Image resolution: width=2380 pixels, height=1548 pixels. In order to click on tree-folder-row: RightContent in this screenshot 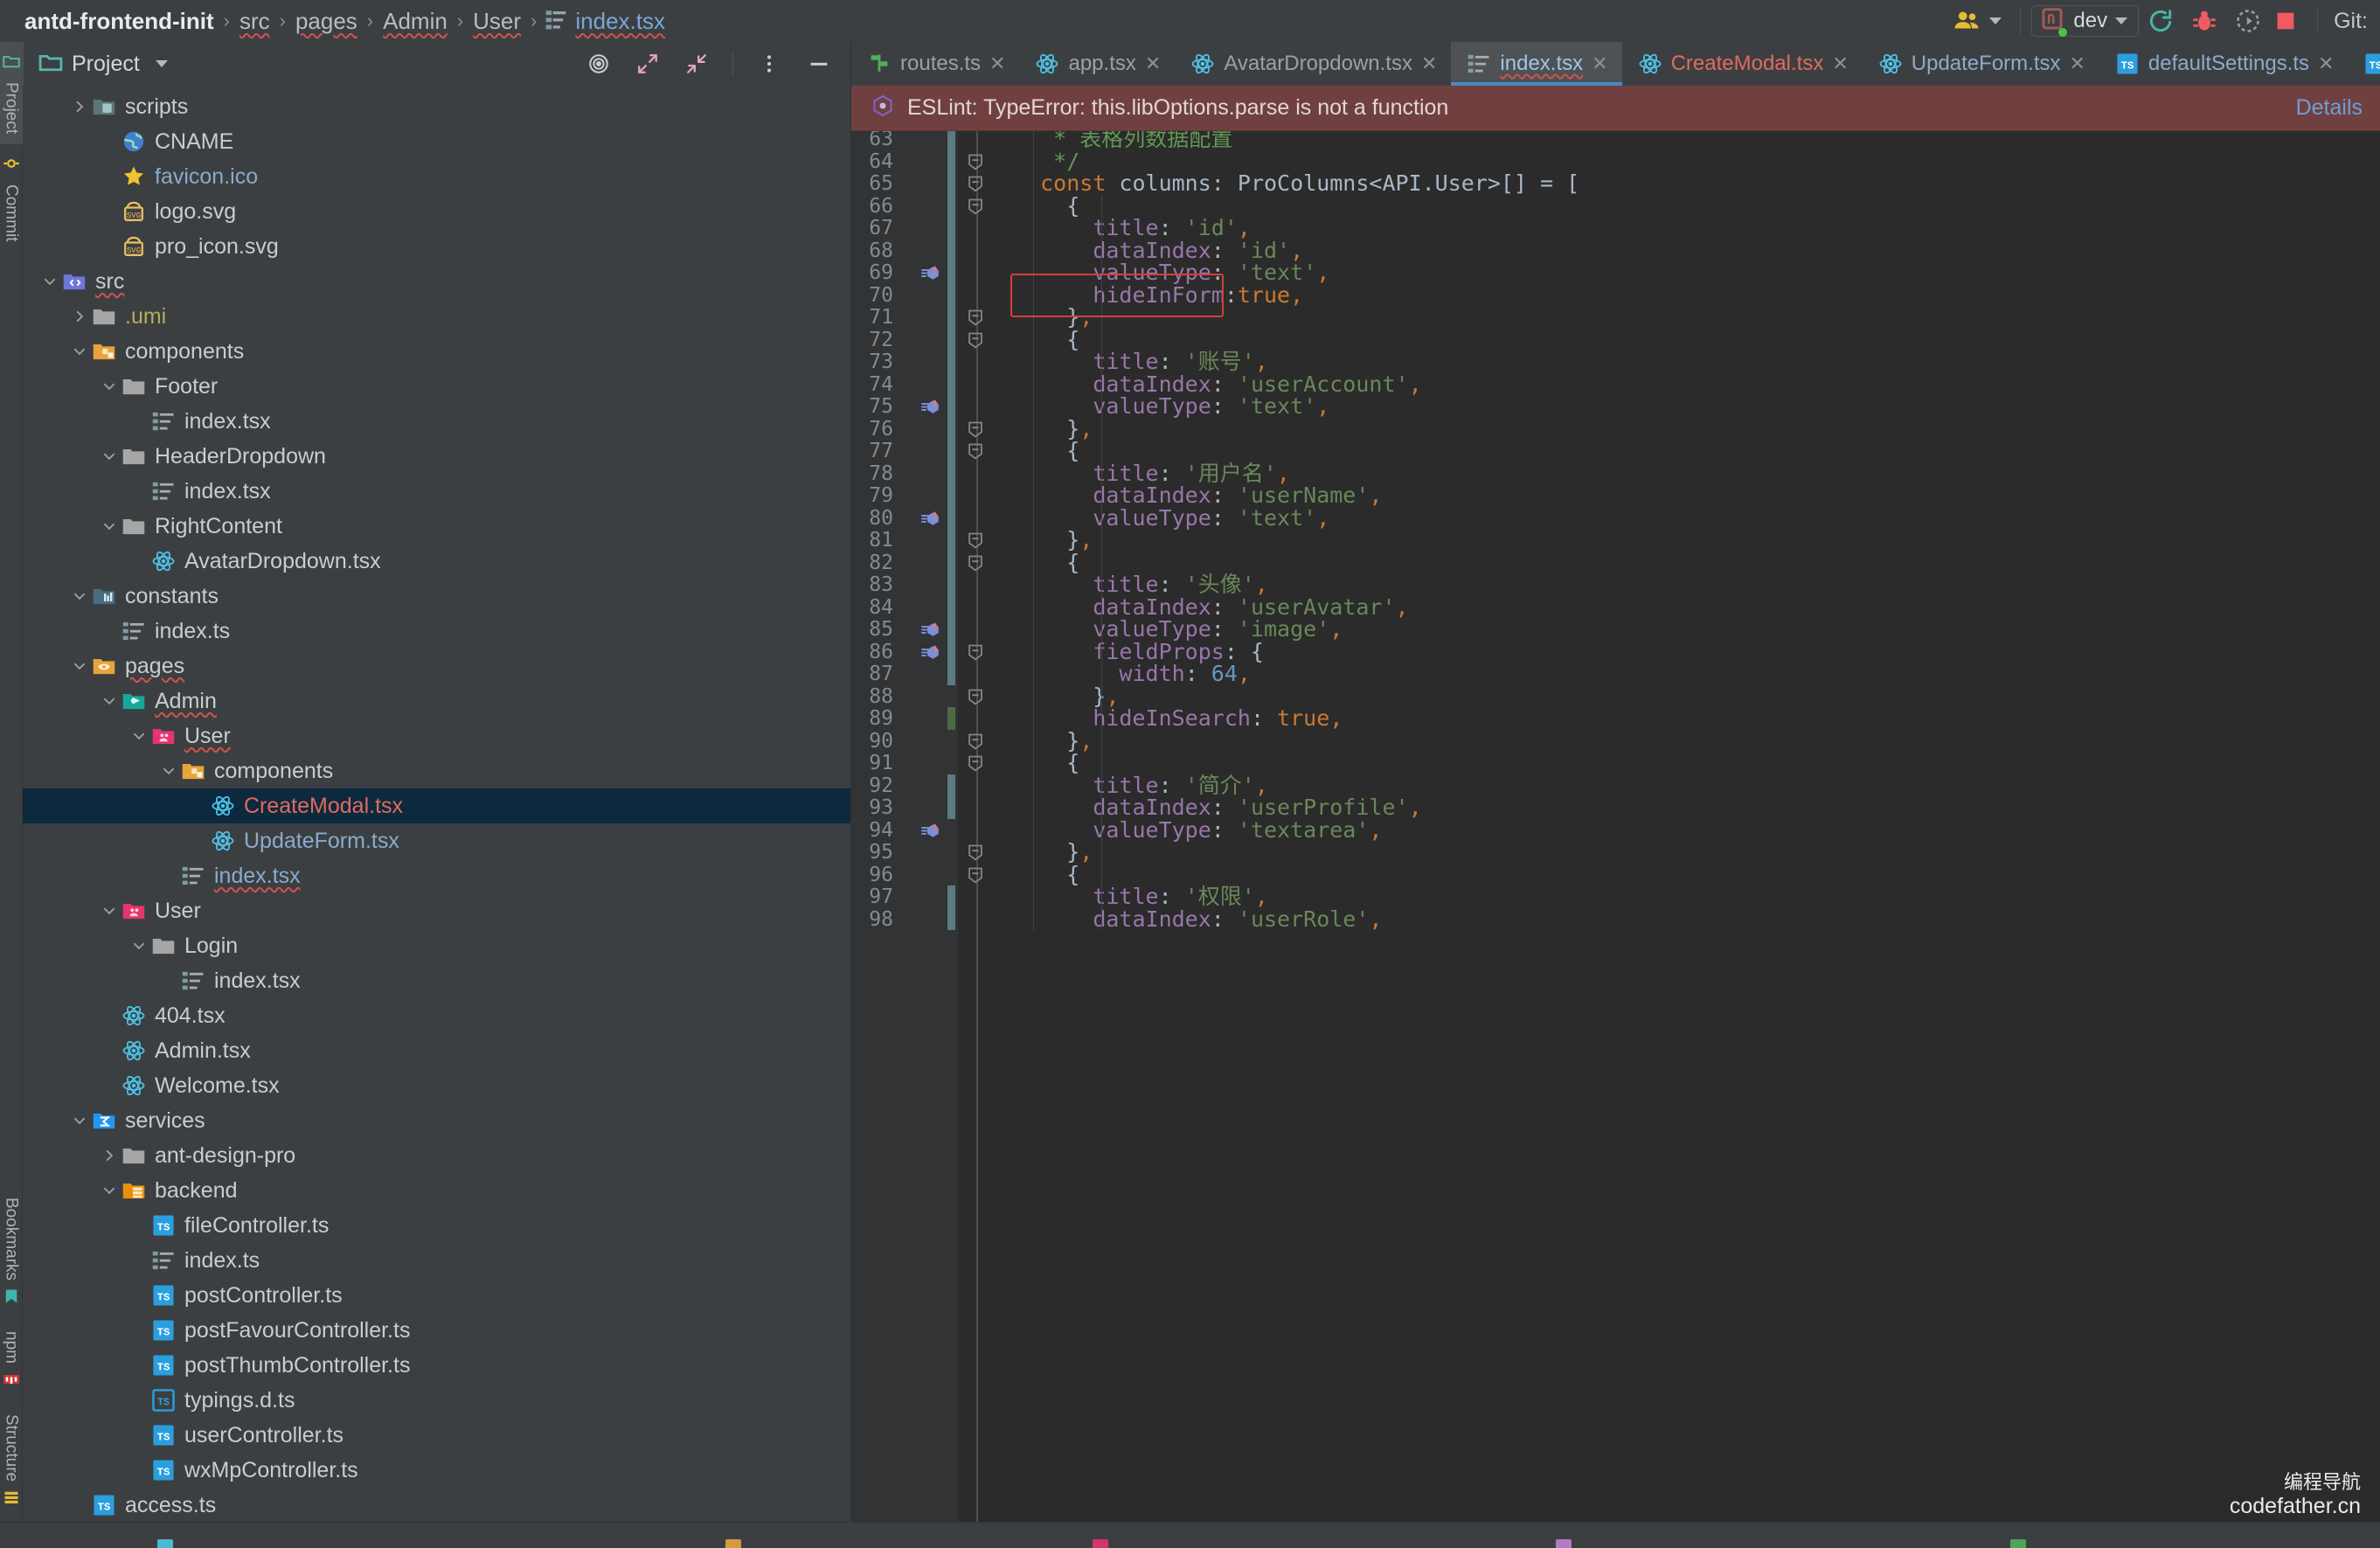, I will do `click(436, 527)`.